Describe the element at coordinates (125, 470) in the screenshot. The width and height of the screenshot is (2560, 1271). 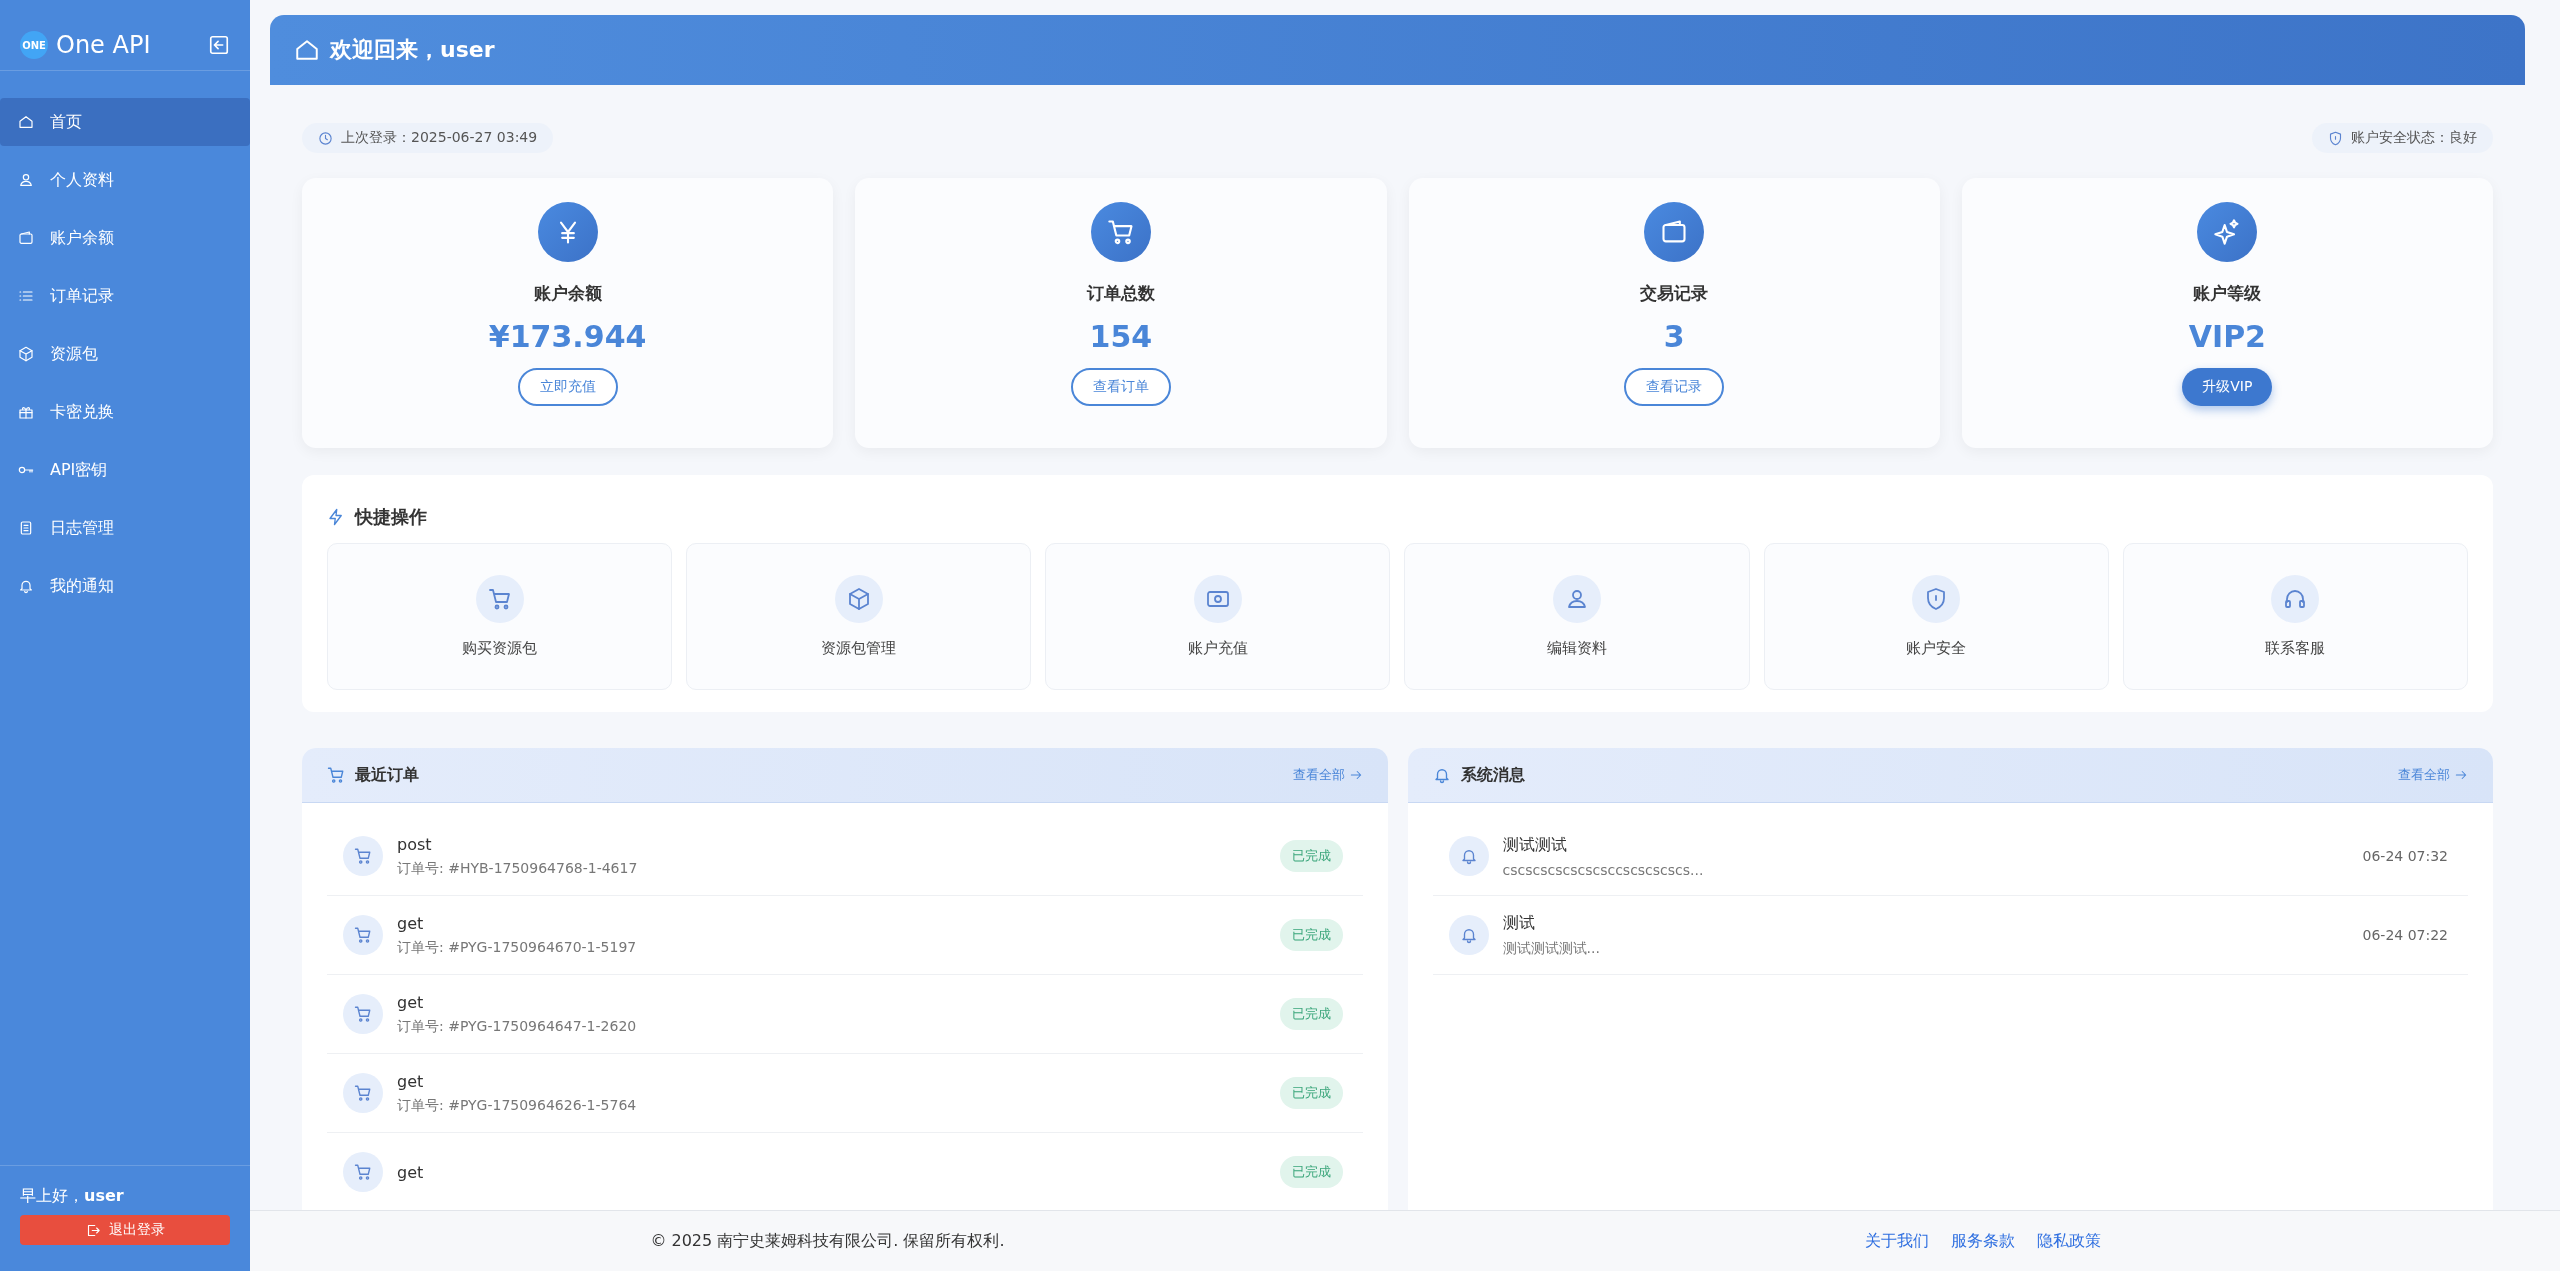
I see `nav-item: API密钥` at that location.